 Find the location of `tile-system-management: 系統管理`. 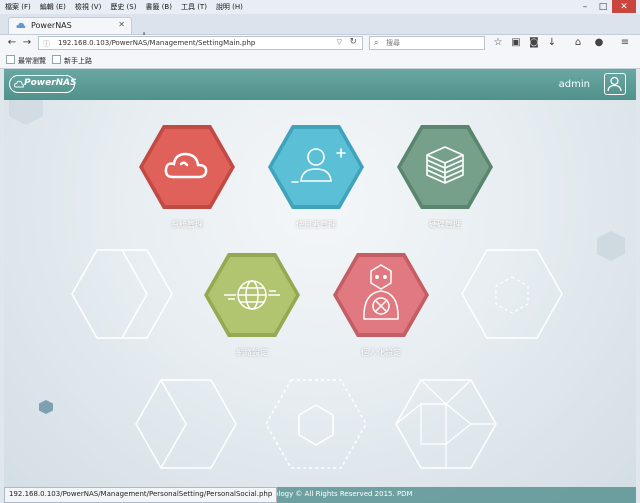

tile-system-management: 系統管理 is located at coordinates (187, 174).